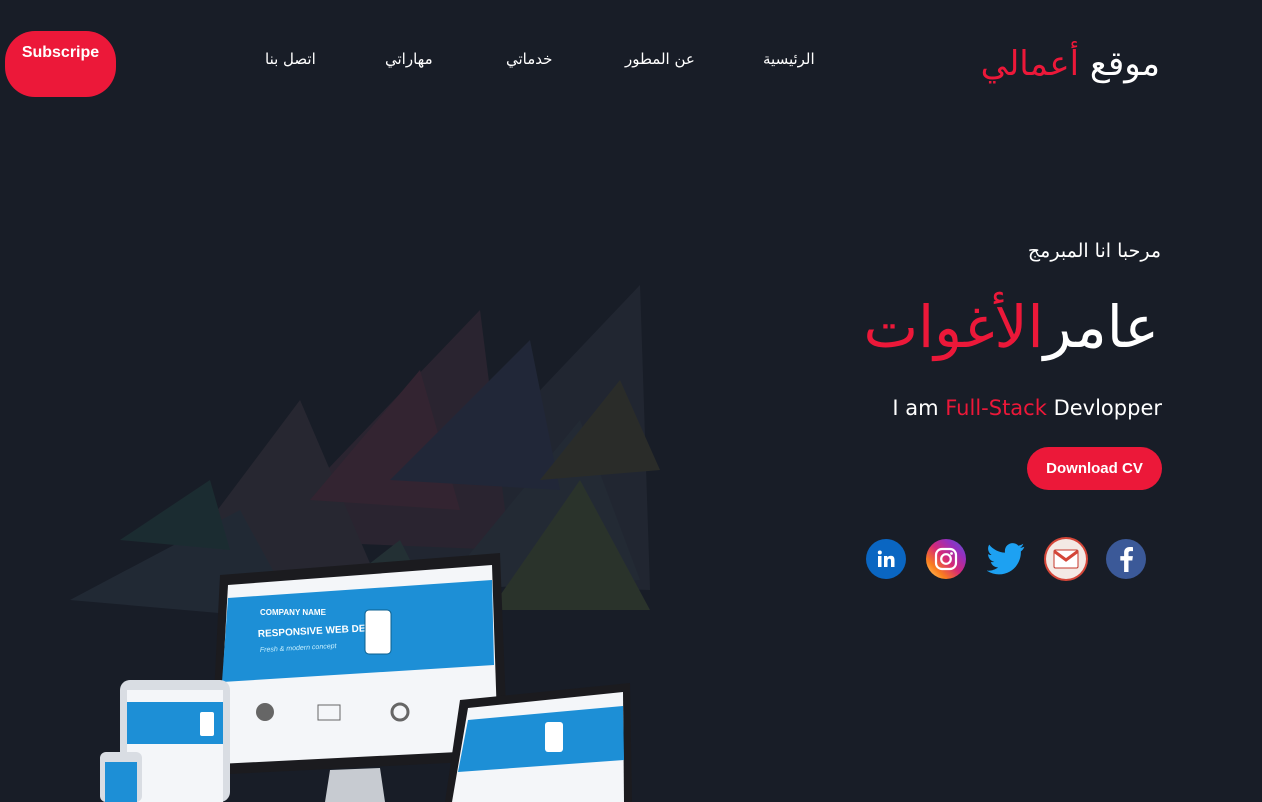 This screenshot has width=1262, height=802. Describe the element at coordinates (1126, 559) in the screenshot. I see `facebook-icon` at that location.